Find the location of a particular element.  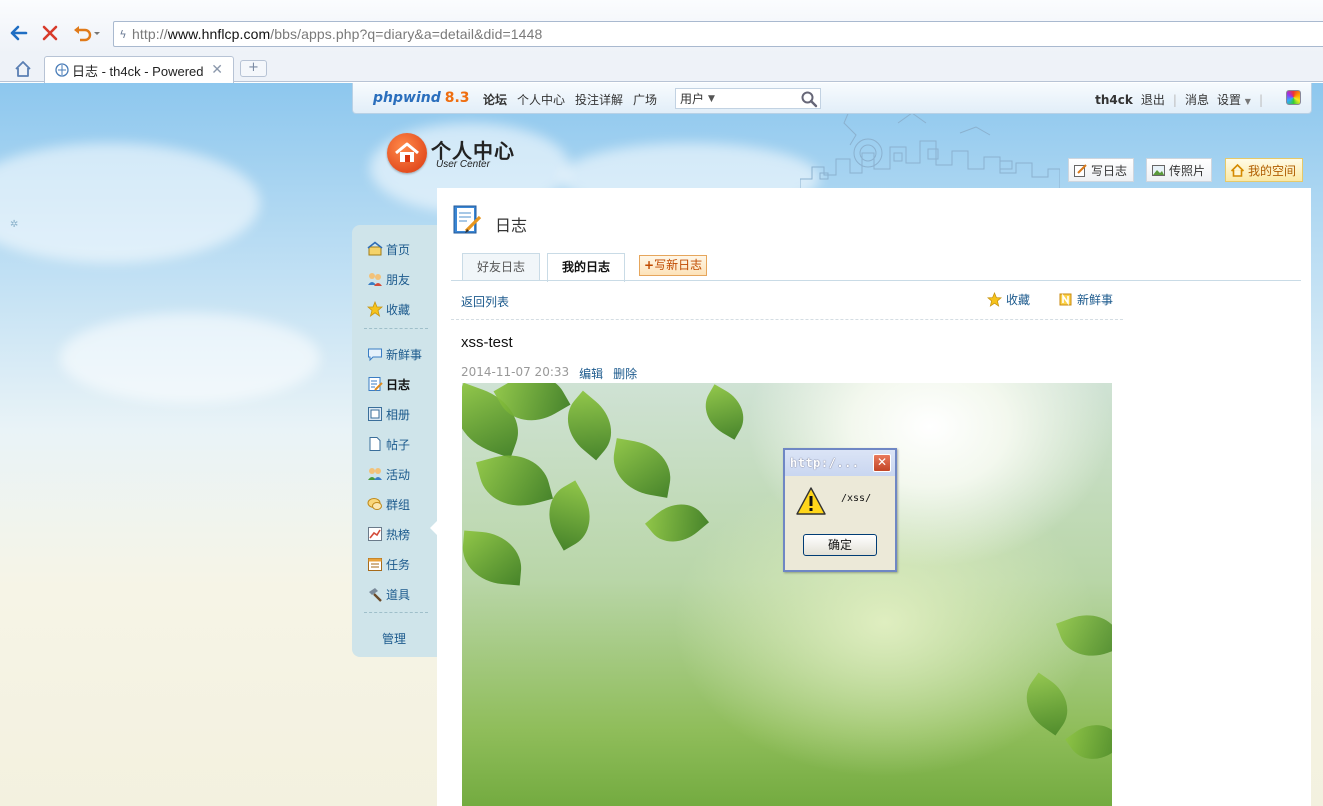

sidebar-item-posts: 帖子 is located at coordinates (388, 444).